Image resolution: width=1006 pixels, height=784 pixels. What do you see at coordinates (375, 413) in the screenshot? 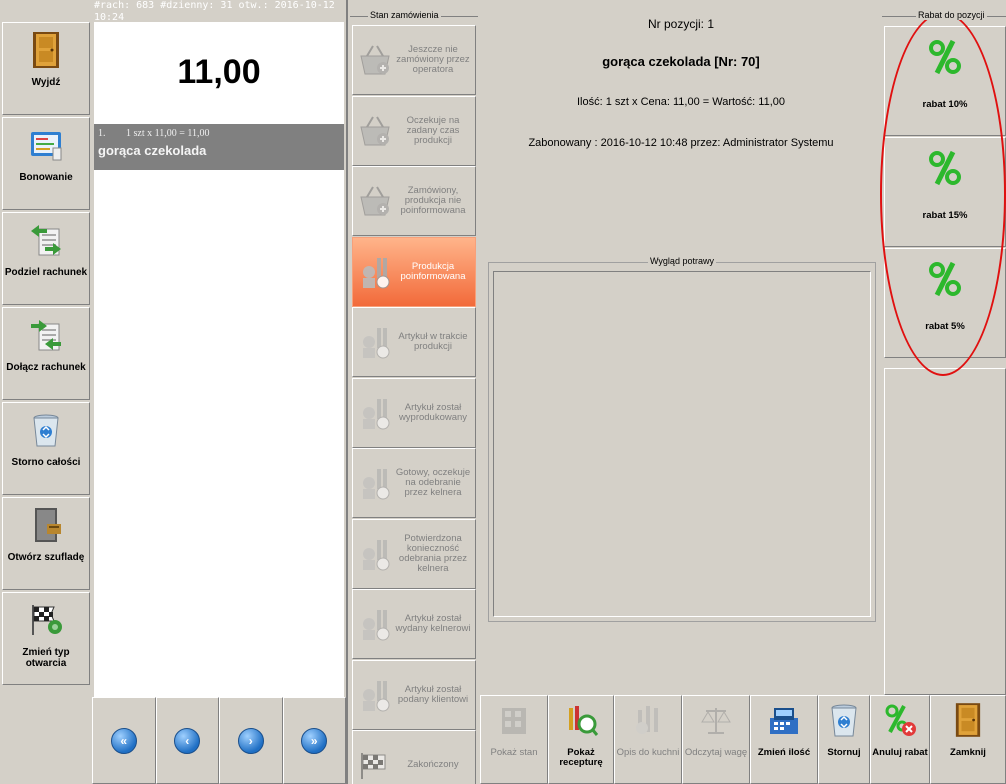
I see `production-check-icon` at bounding box center [375, 413].